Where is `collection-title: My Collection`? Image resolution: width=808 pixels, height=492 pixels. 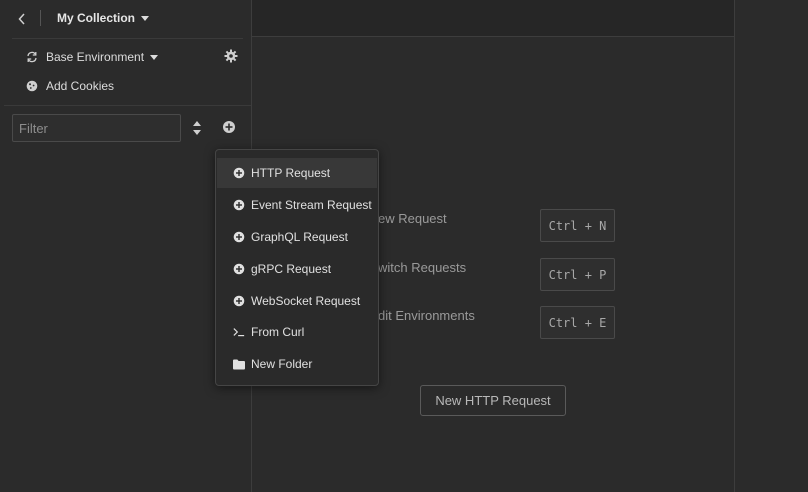 collection-title: My Collection is located at coordinates (103, 18).